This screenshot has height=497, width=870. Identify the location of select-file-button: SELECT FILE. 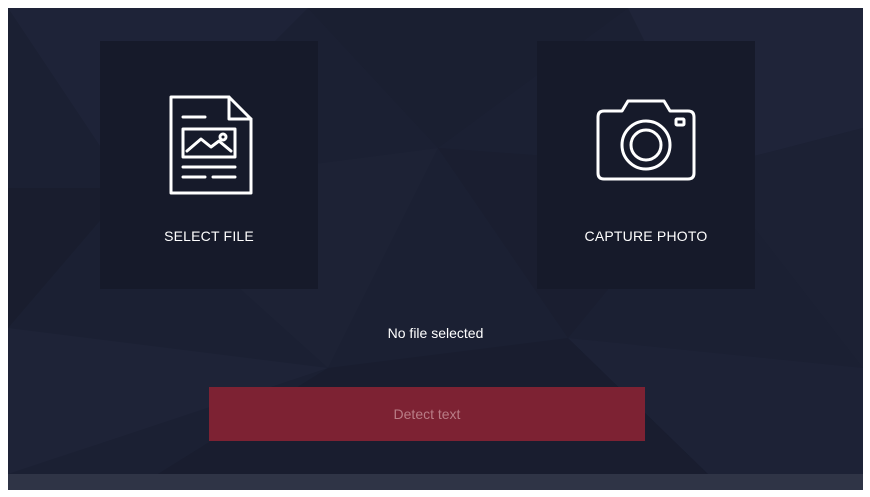
(209, 165).